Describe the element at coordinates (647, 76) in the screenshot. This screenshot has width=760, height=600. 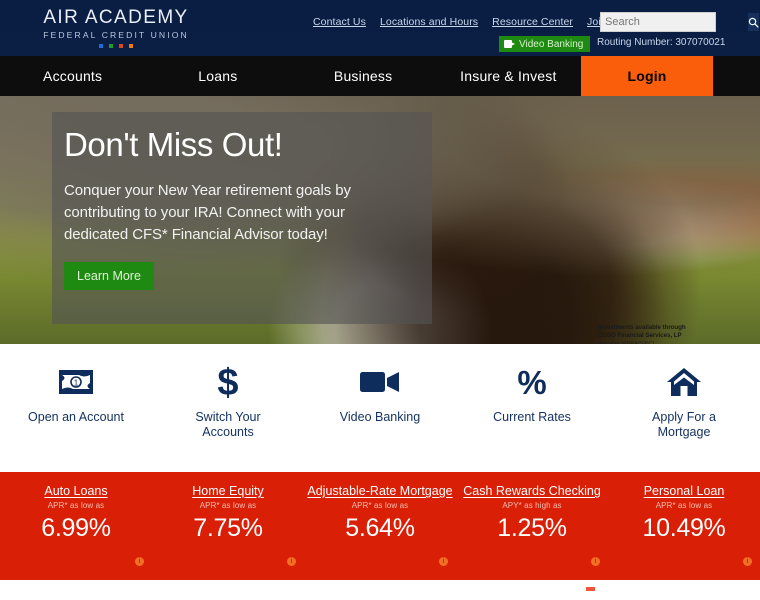
I see `login-button: Login` at that location.